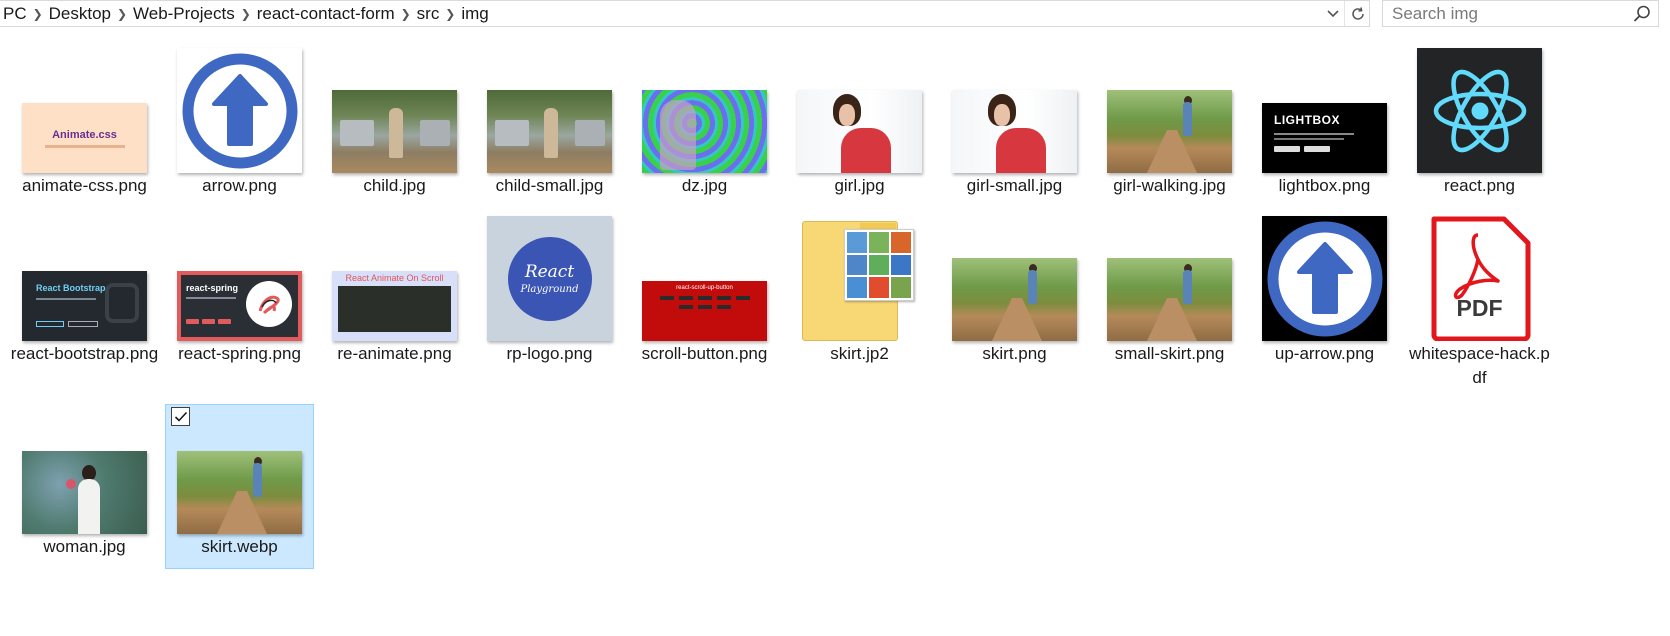 This screenshot has height=636, width=1670. What do you see at coordinates (704, 353) in the screenshot?
I see `file-name: scroll-button.png` at bounding box center [704, 353].